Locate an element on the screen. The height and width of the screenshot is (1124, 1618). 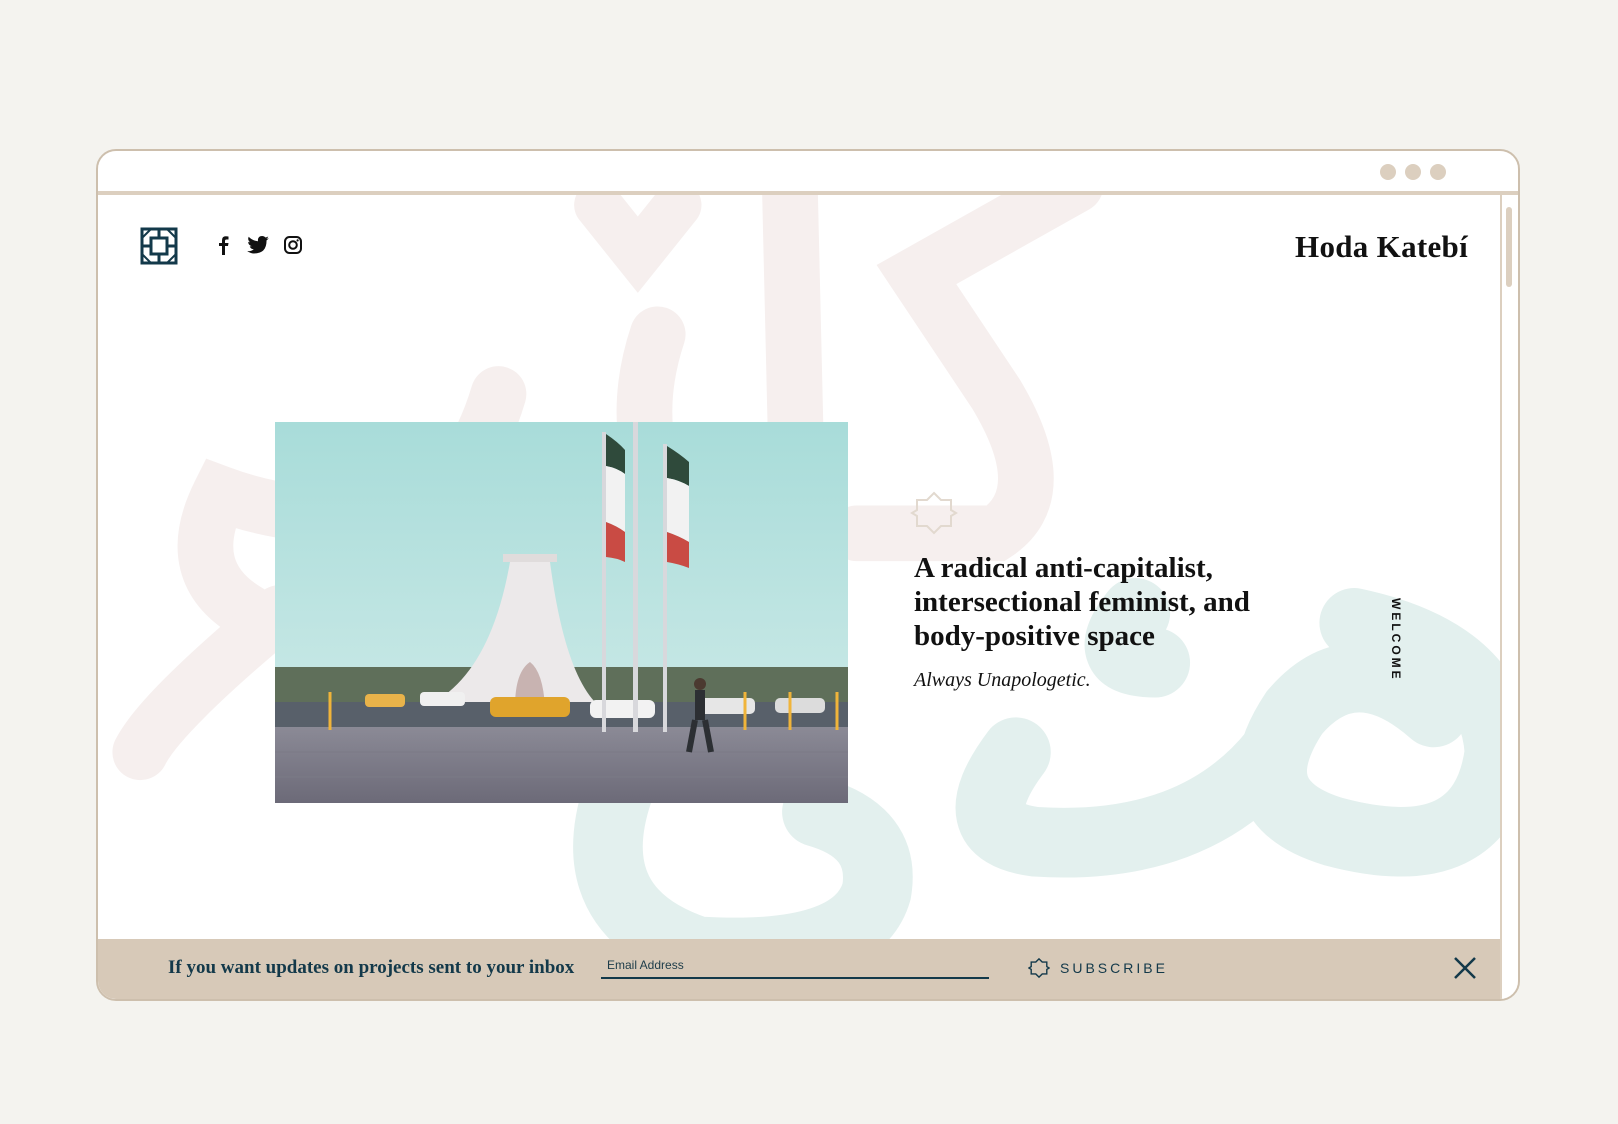
hero-photo is located at coordinates (561, 612).